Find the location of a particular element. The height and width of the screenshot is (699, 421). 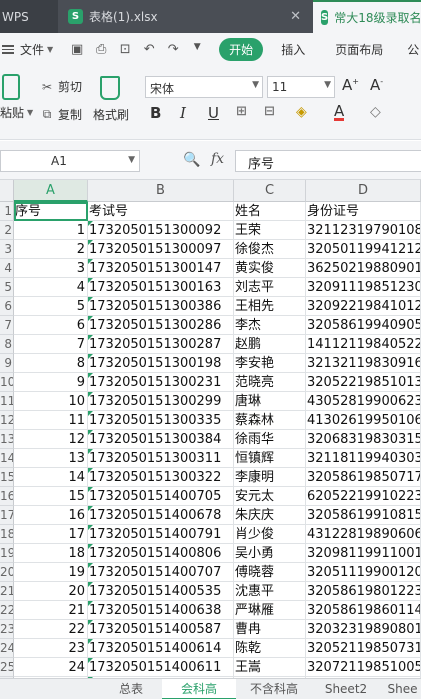

table-cell: 徐俊杰 is located at coordinates (270, 249).